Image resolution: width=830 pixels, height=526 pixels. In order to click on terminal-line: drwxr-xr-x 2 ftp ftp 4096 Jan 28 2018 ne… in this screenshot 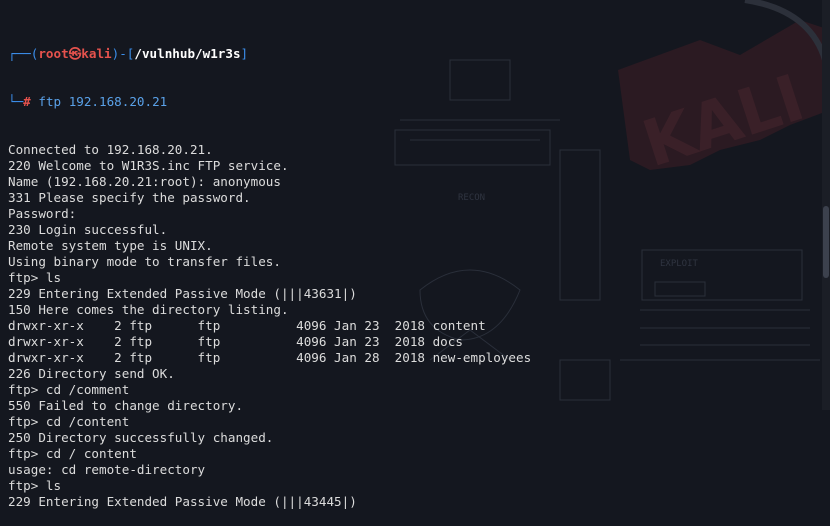, I will do `click(270, 357)`.